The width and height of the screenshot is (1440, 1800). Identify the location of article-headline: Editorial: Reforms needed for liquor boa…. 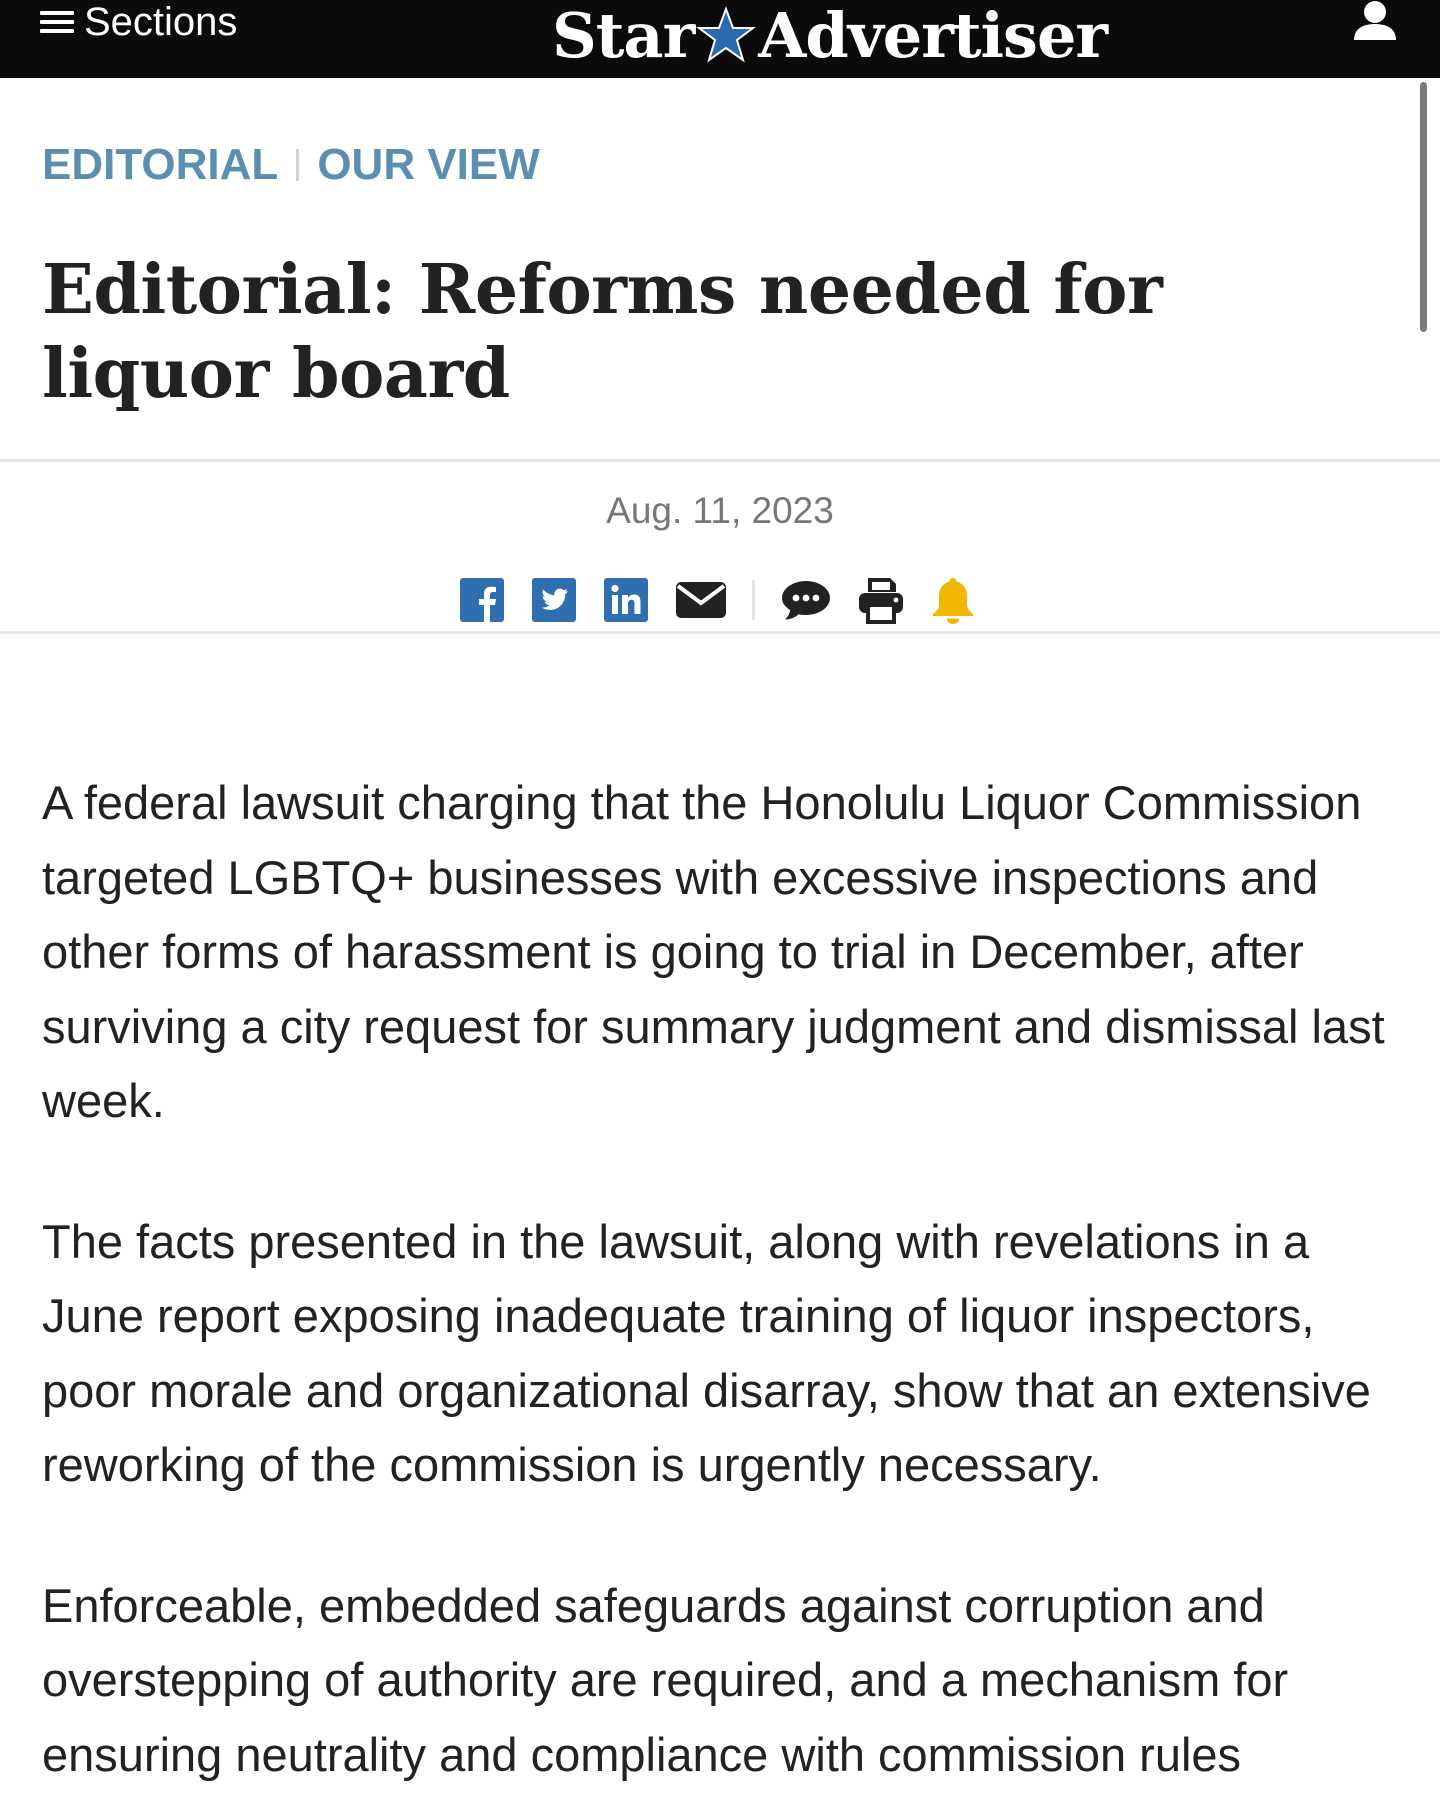
(602, 332).